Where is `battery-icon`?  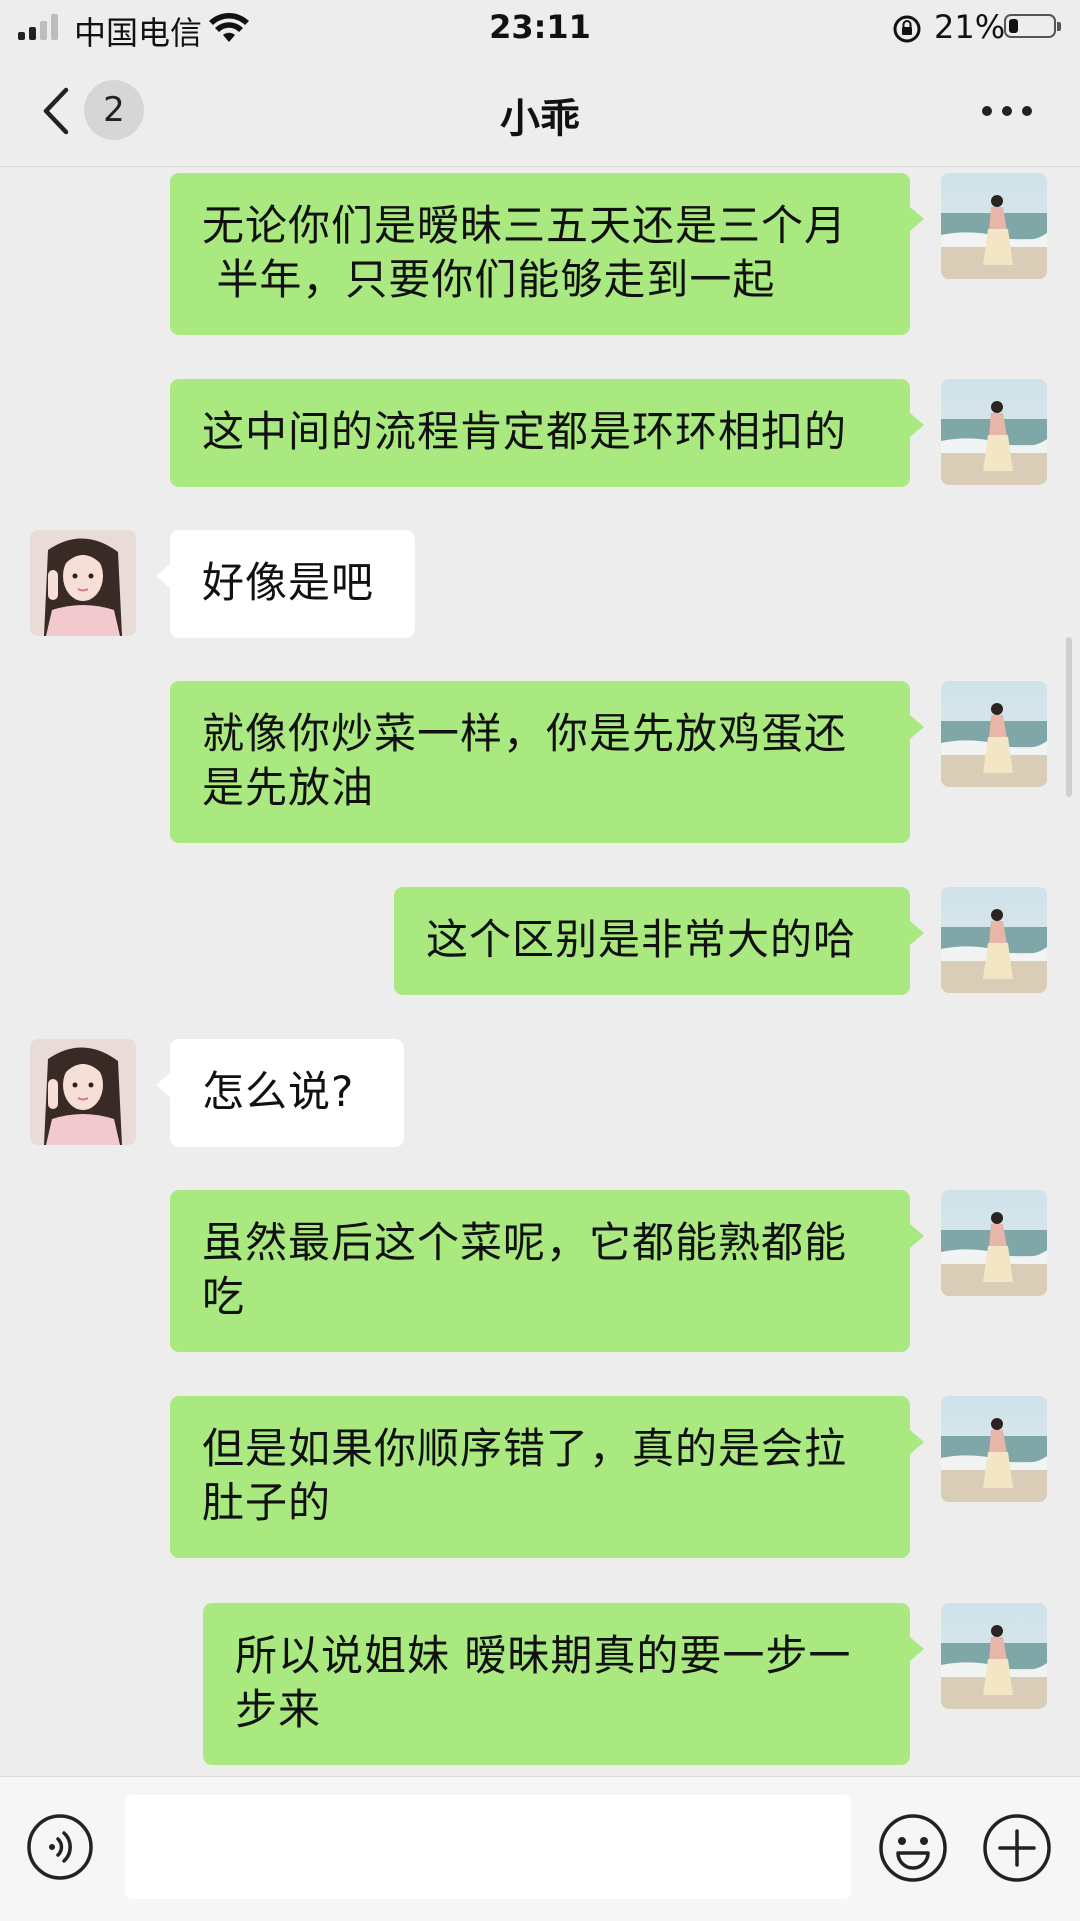
battery-icon is located at coordinates (1032, 26).